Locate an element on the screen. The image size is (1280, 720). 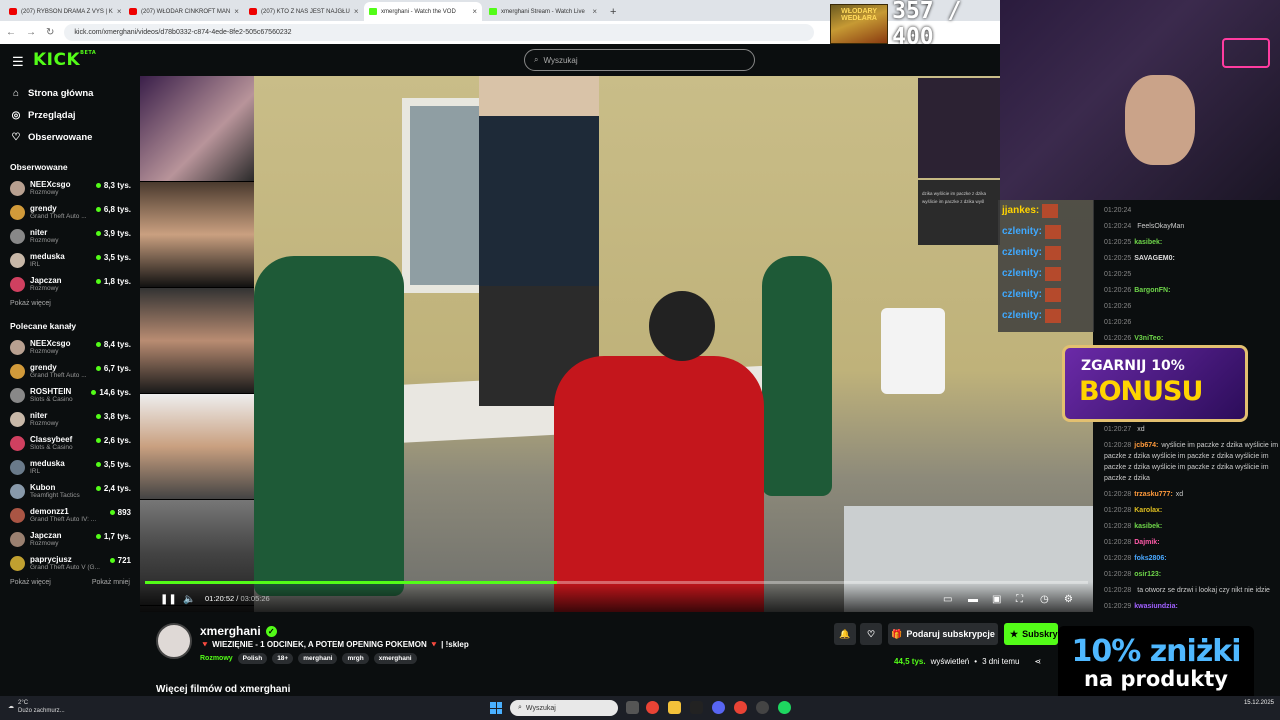
youtube-icon is located at coordinates (13, 11).